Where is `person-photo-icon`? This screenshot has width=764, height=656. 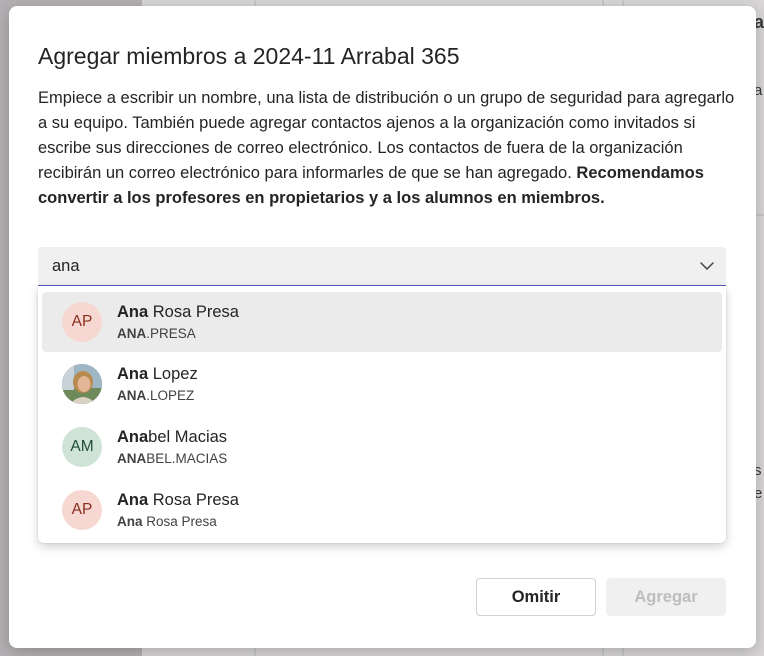 person-photo-icon is located at coordinates (82, 384).